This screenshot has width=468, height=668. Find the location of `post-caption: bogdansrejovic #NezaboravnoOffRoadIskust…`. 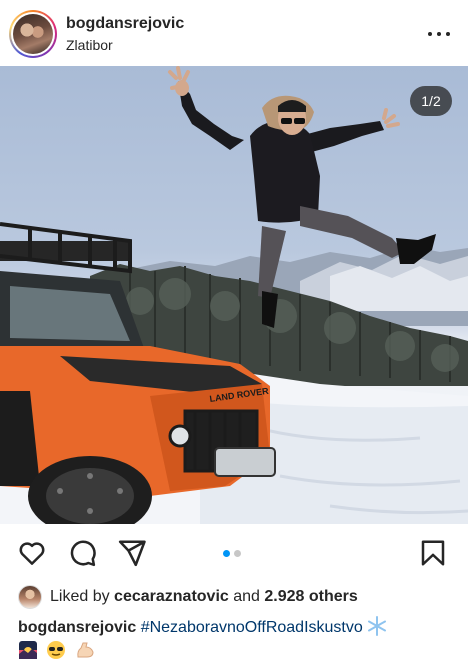

post-caption: bogdansrejovic #NezaboravnoOffRoadIskust… is located at coordinates (236, 640).